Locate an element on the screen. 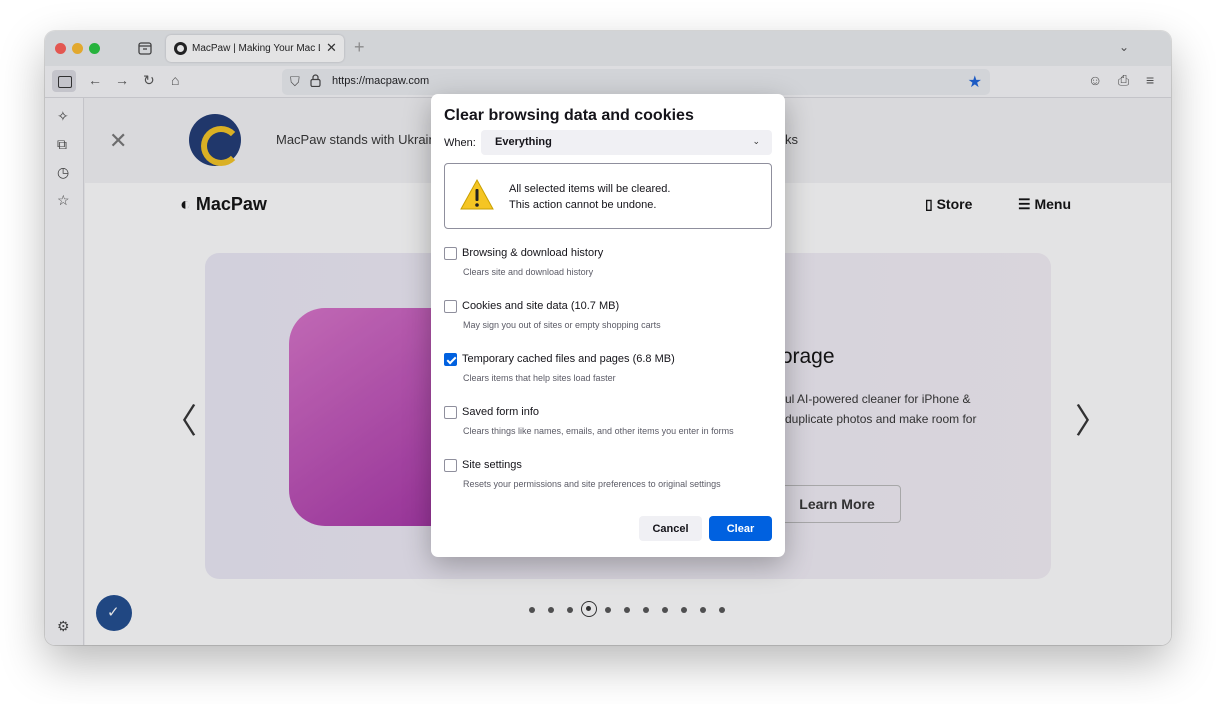  checkbox-checked is located at coordinates (450, 359).